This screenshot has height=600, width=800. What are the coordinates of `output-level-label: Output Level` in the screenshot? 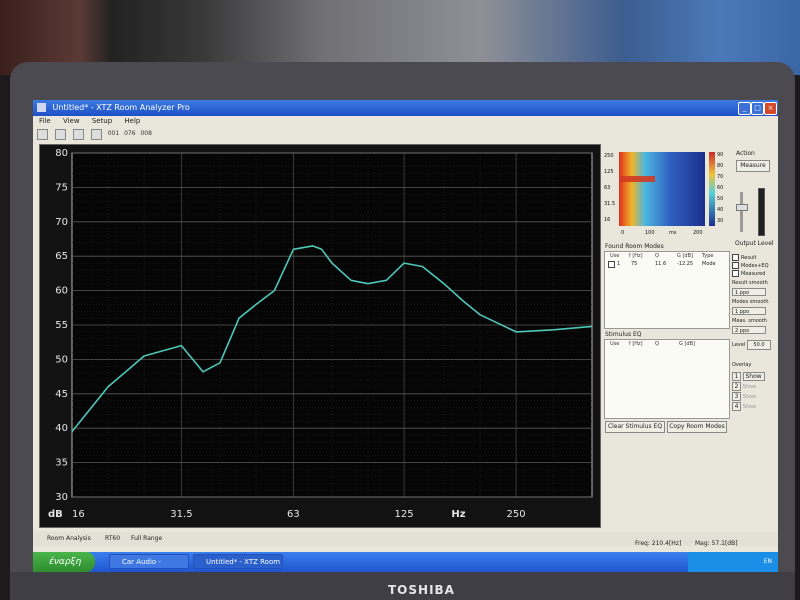 It's located at (754, 243).